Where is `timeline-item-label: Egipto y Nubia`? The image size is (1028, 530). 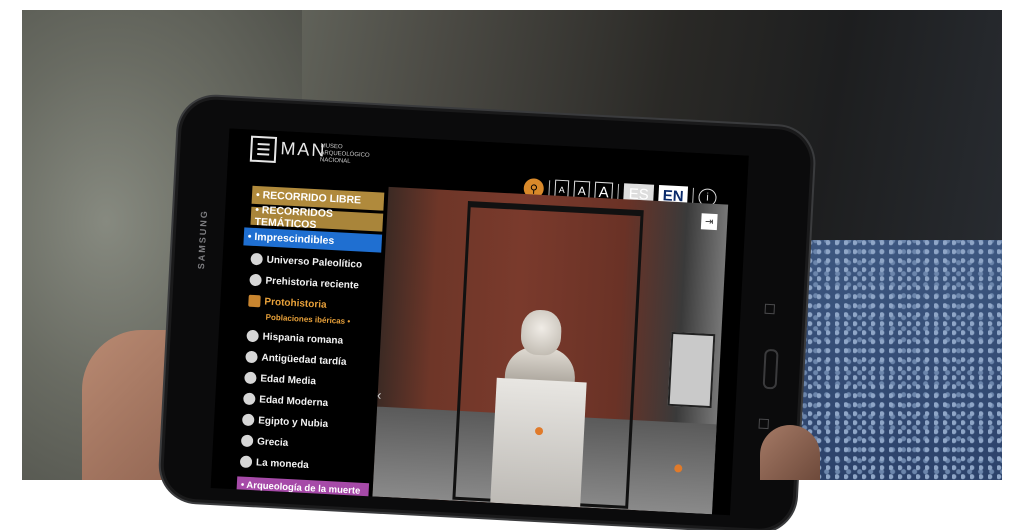
timeline-item-label: Egipto y Nubia is located at coordinates (293, 423).